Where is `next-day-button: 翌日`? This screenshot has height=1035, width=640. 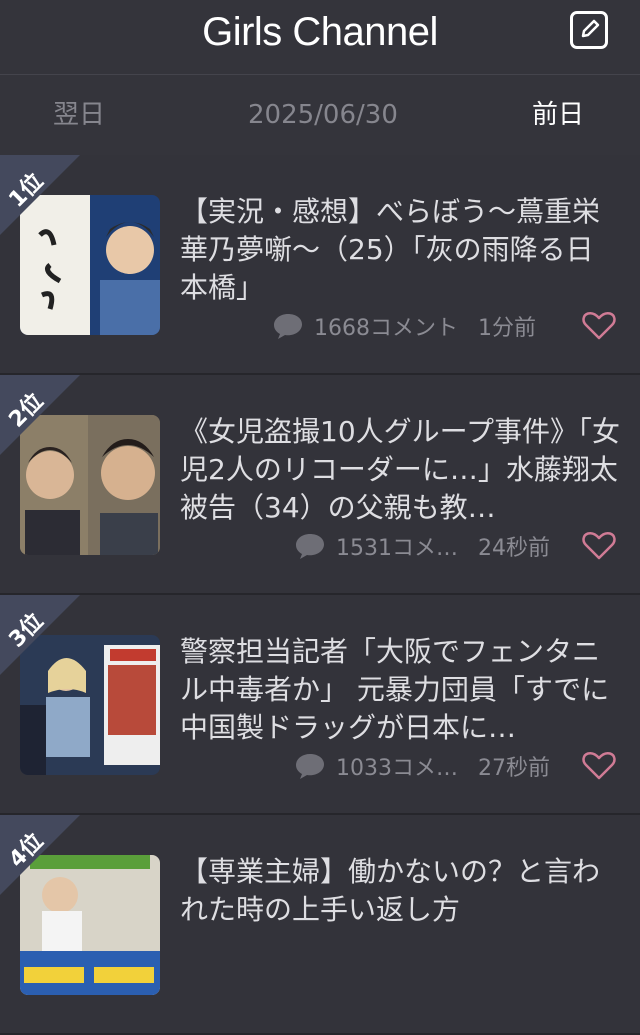 next-day-button: 翌日 is located at coordinates (79, 115).